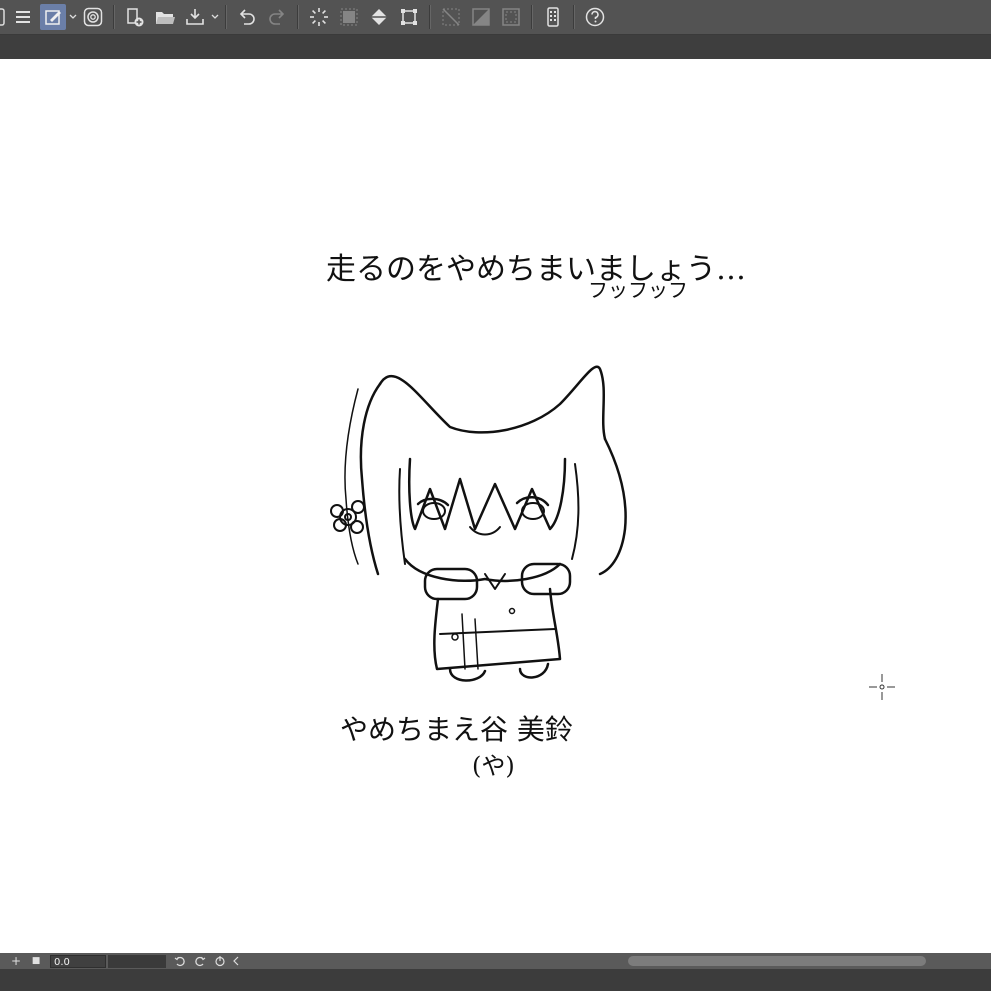 This screenshot has width=991, height=991. I want to click on selection-border-icon, so click(511, 17).